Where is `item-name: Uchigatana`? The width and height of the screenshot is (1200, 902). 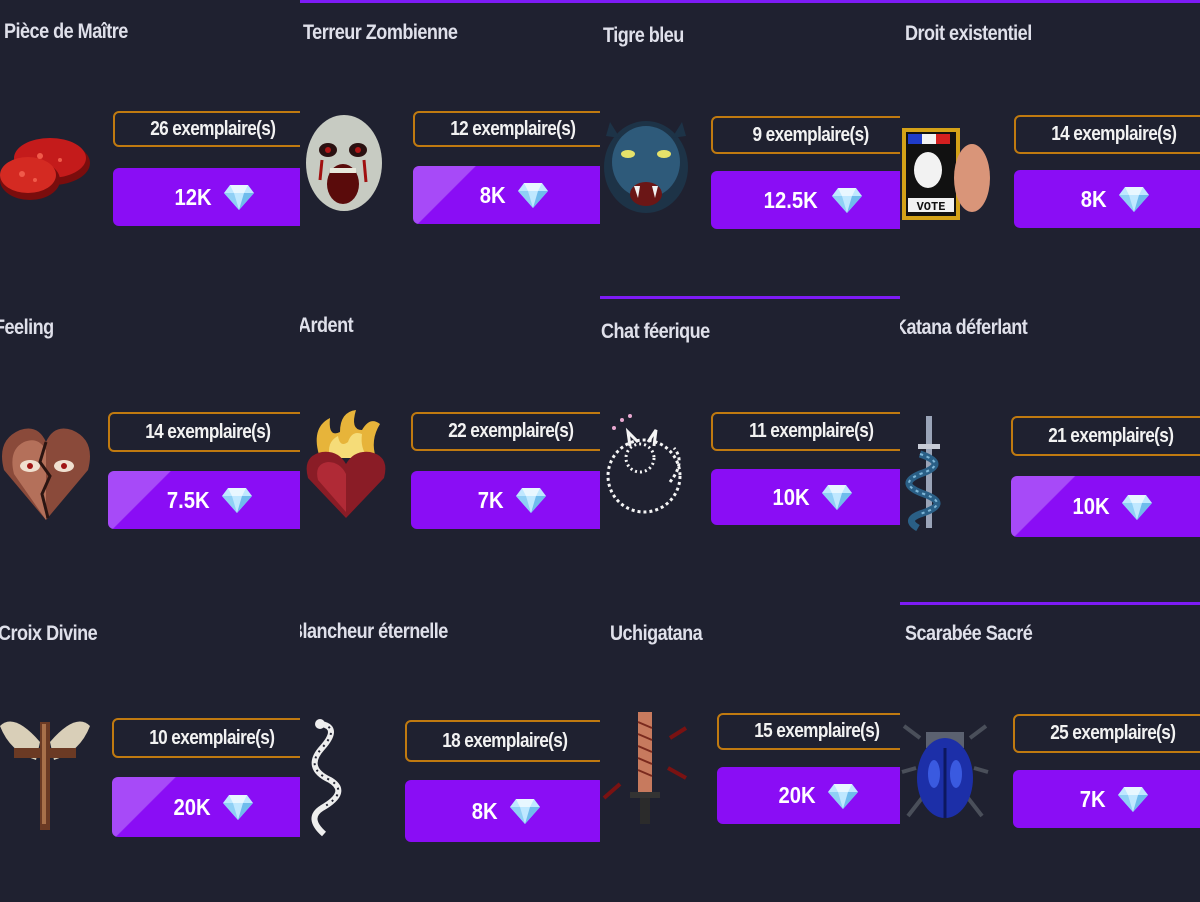 item-name: Uchigatana is located at coordinates (656, 633).